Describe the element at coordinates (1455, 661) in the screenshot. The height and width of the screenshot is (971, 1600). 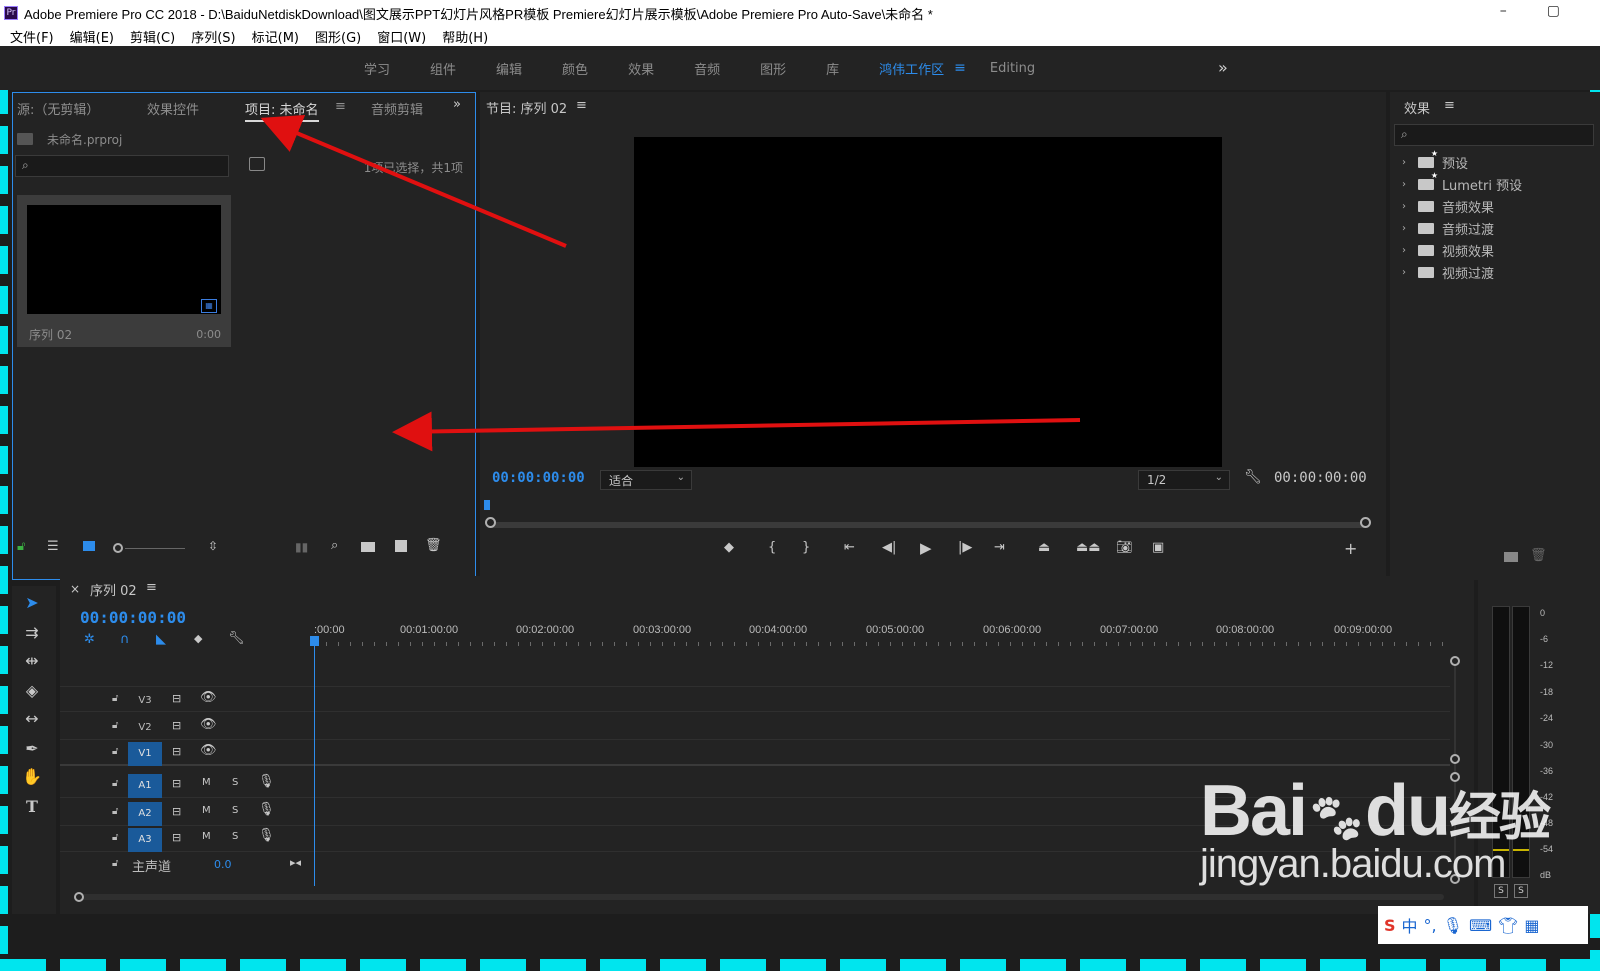
I see `video-scroll-top-handle` at that location.